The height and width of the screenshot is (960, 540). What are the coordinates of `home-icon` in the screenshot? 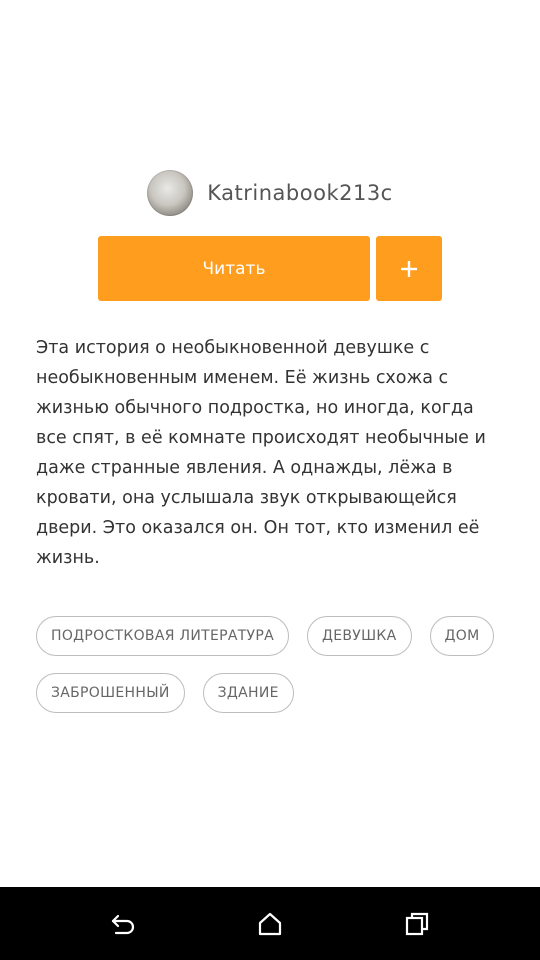 It's located at (270, 923).